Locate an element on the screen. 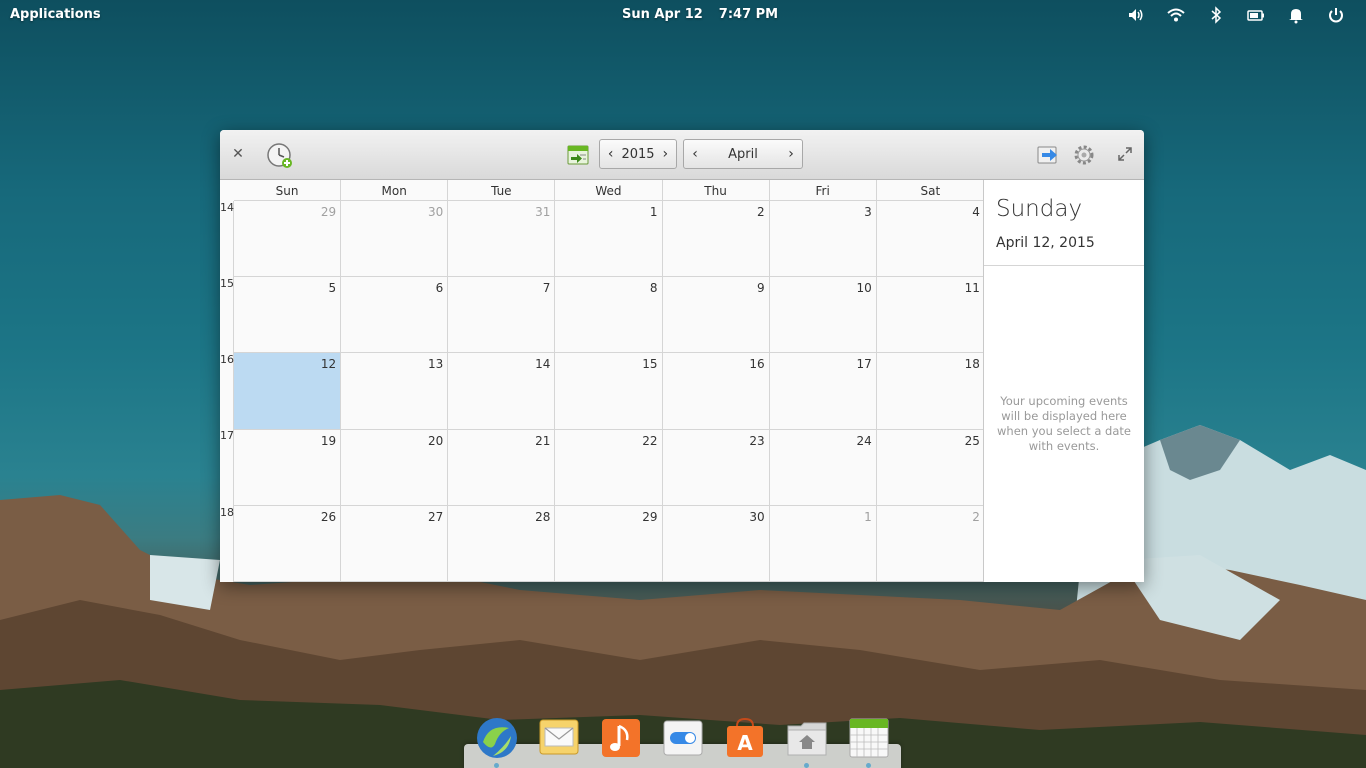 Image resolution: width=1366 pixels, height=768 pixels. power-icon is located at coordinates (1336, 15).